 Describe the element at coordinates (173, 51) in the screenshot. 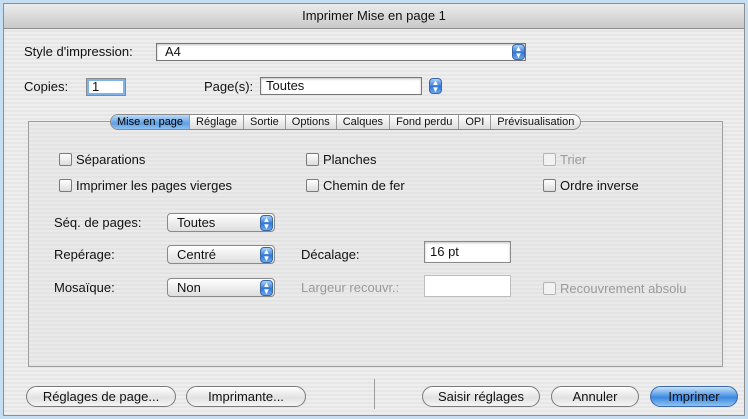

I see `print-style-value: A4` at that location.